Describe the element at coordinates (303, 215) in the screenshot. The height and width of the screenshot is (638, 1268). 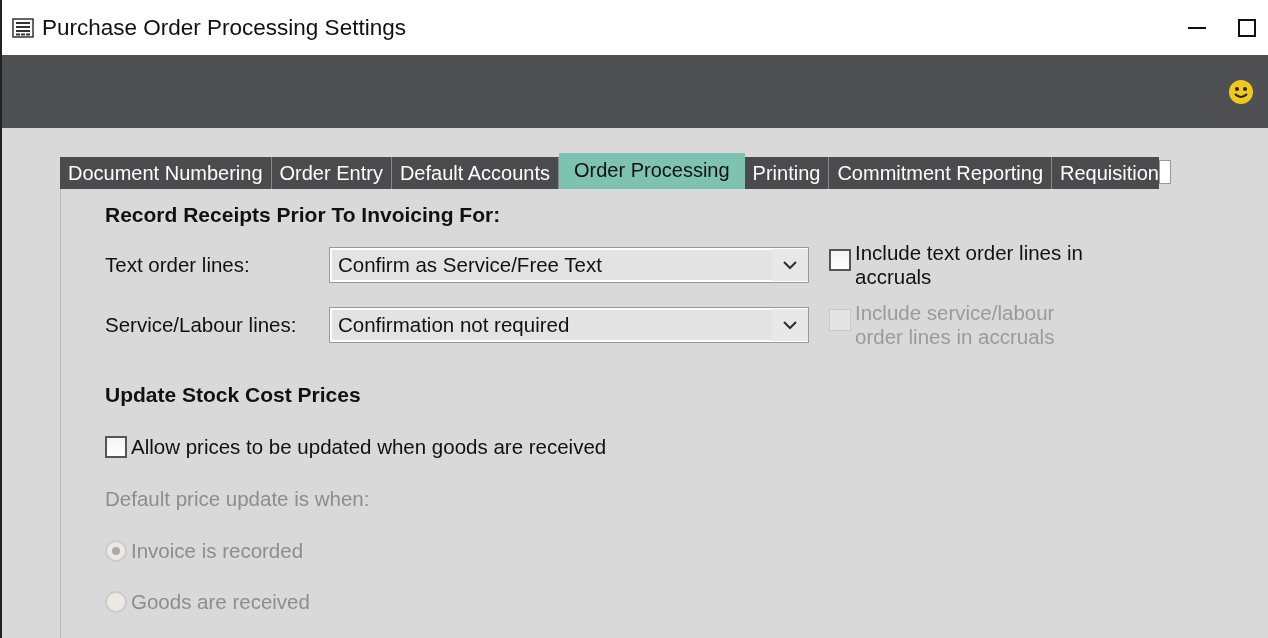
I see `section-heading: Record Receipts Prior To Invoicing For:` at that location.